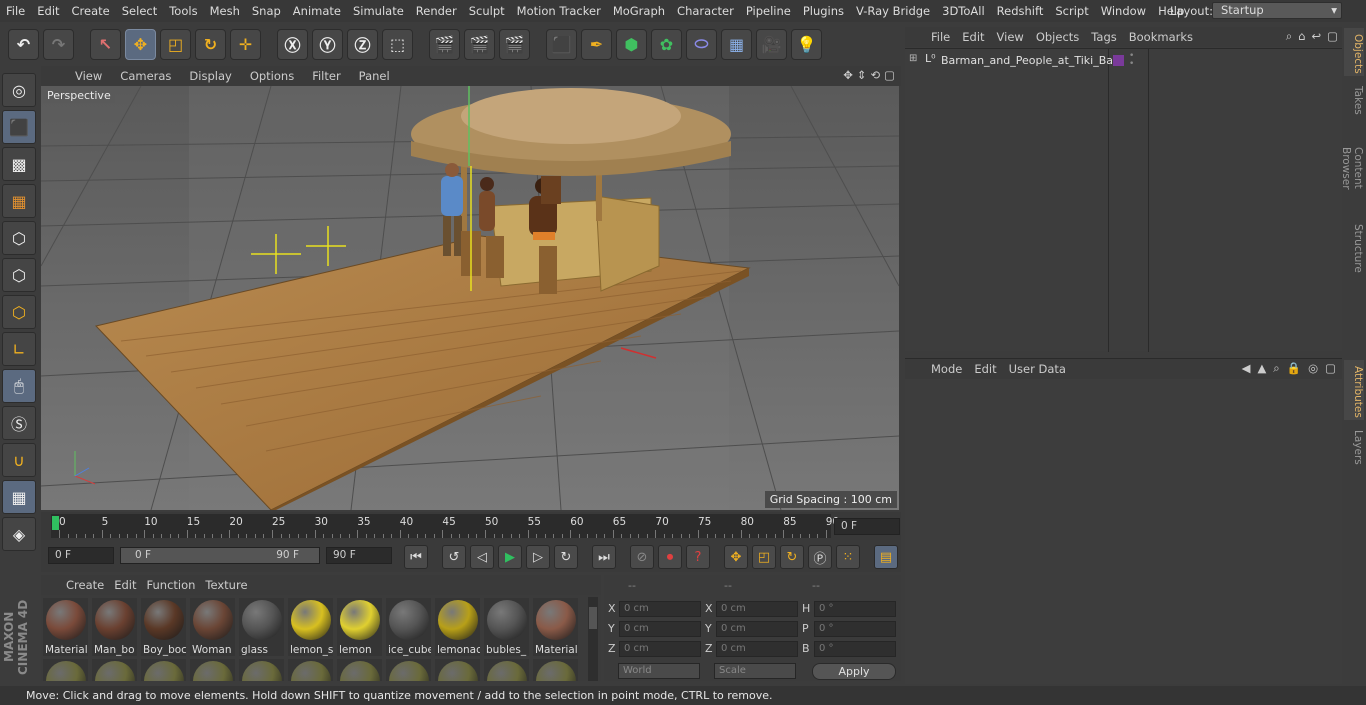 The image size is (1366, 705). I want to click on size-z-field: 0 cm, so click(757, 649).